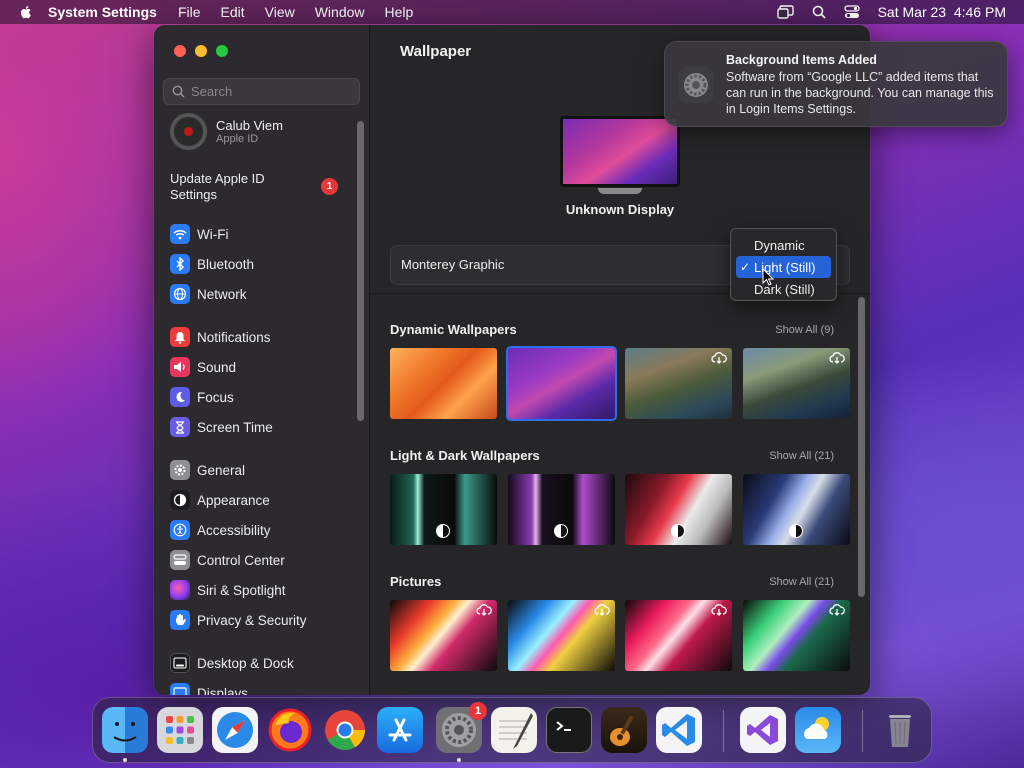 The image size is (1024, 768). Describe the element at coordinates (180, 367) in the screenshot. I see `speaker-icon` at that location.